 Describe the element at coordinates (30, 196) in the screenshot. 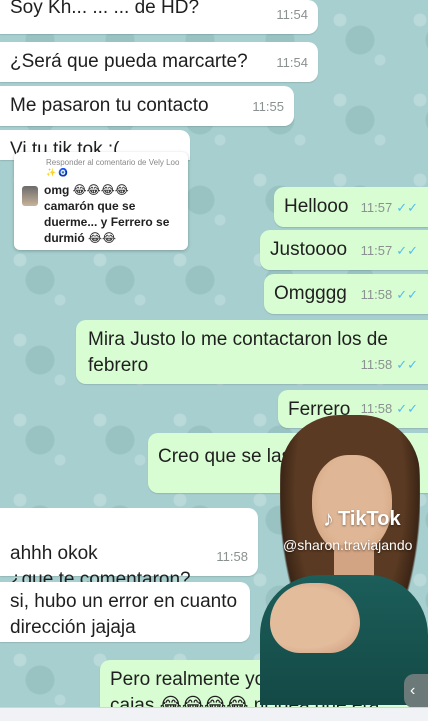

I see `commenter-avatar` at that location.